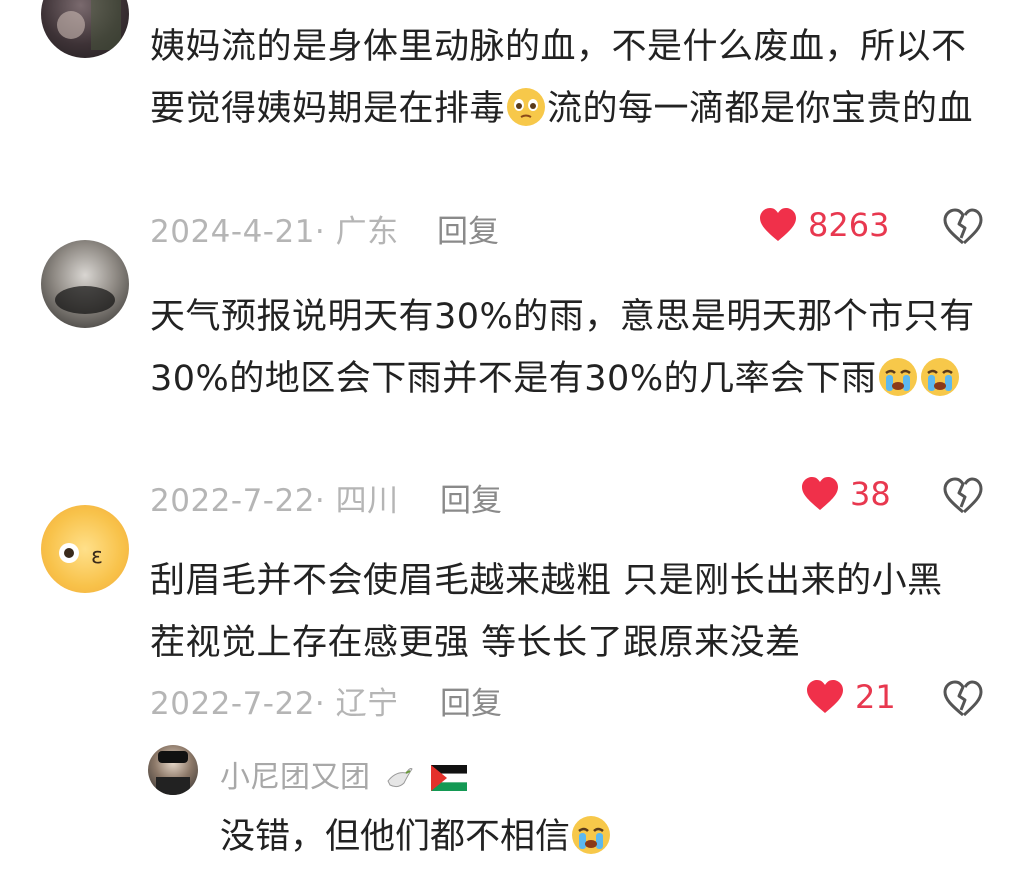  I want to click on pleading-face-icon, so click(526, 107).